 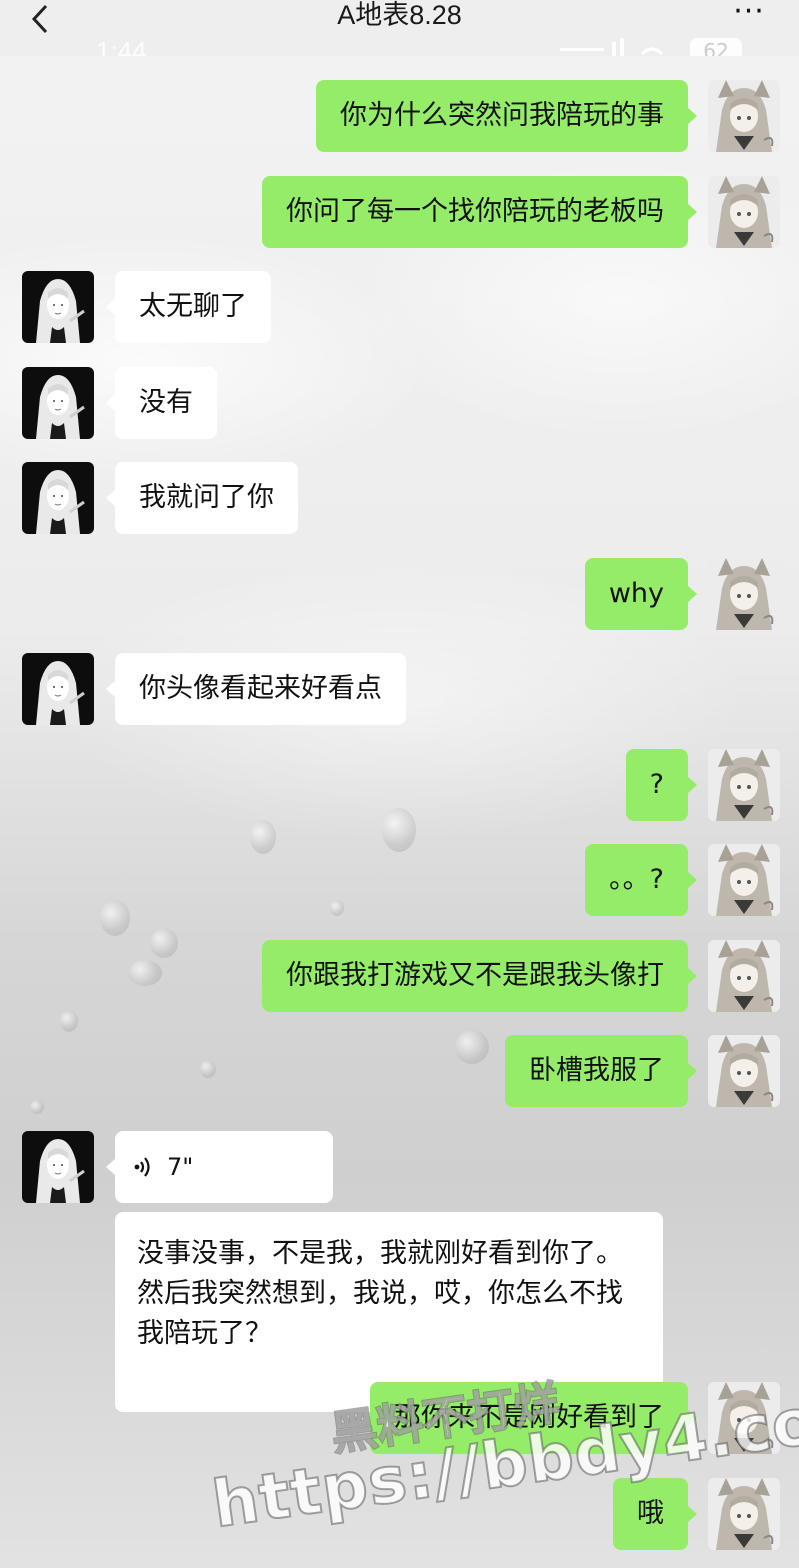 I want to click on battery-indicator: 62, so click(x=716, y=47).